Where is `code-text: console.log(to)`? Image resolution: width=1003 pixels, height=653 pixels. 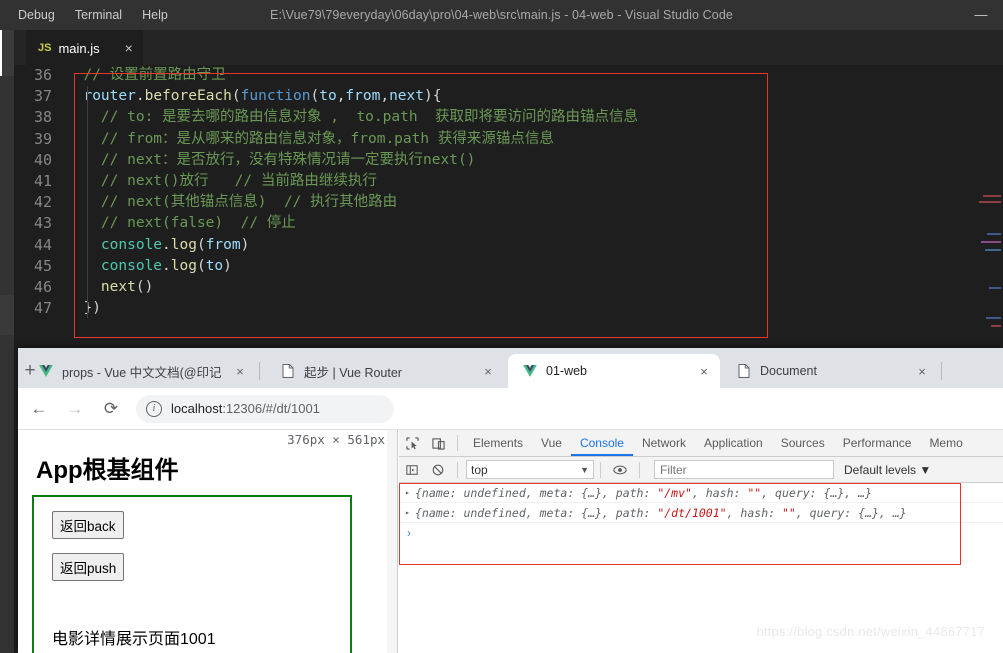 code-text: console.log(to) is located at coordinates (166, 265).